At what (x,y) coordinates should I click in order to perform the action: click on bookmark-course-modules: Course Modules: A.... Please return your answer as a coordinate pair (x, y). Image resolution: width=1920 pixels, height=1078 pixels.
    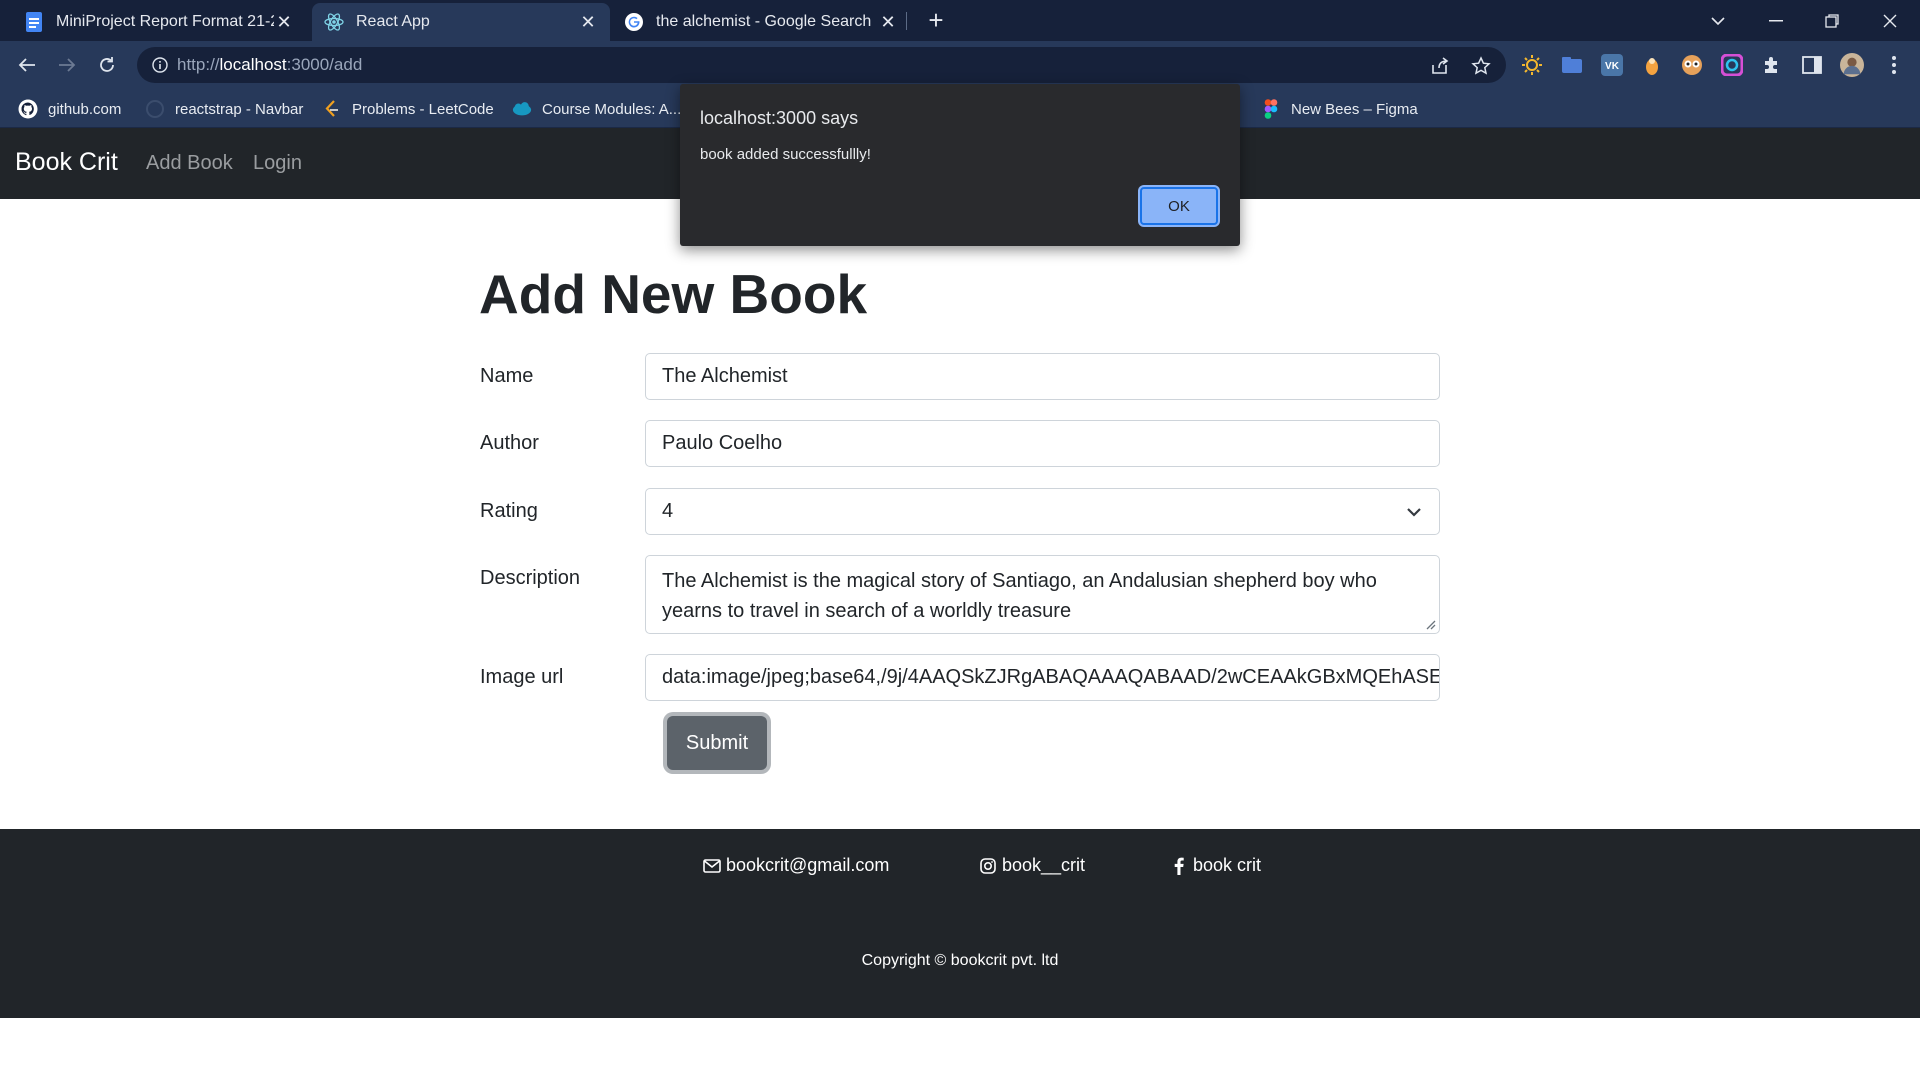
    Looking at the image, I should click on (596, 109).